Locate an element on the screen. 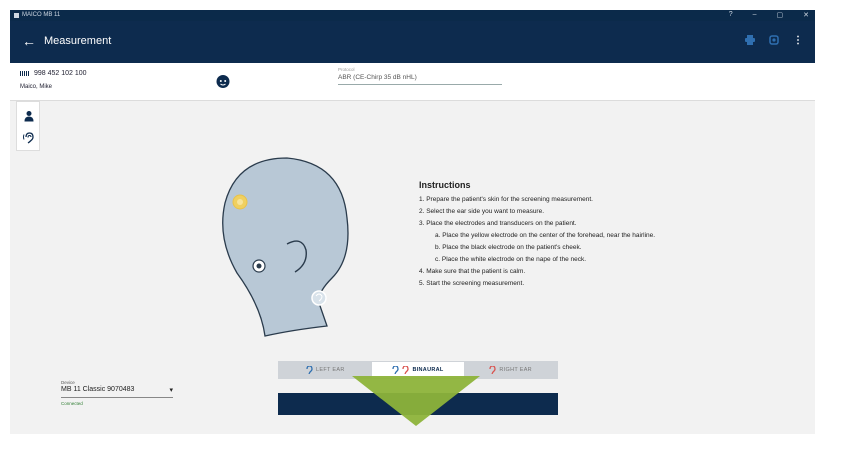 The image size is (847, 457). ear-icon is located at coordinates (29, 137).